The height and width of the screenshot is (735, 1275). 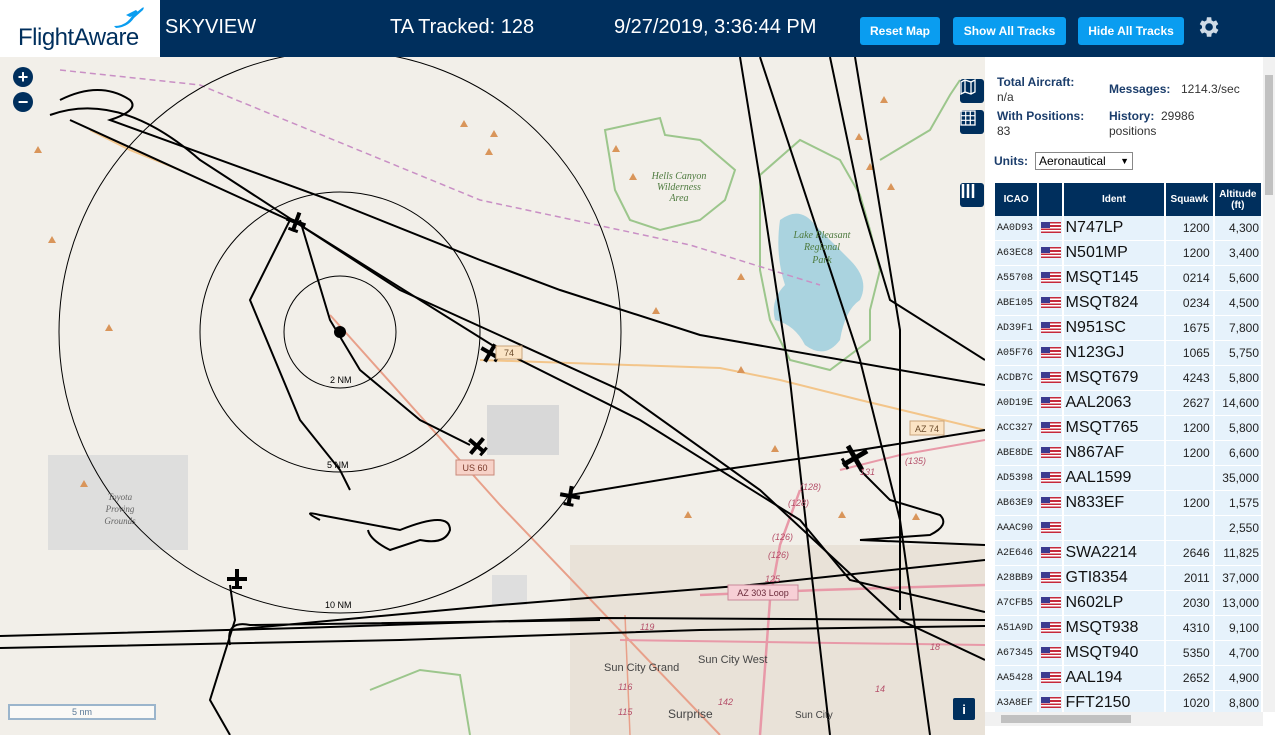 What do you see at coordinates (1017, 403) in the screenshot?
I see `row-icao: A0D19E` at bounding box center [1017, 403].